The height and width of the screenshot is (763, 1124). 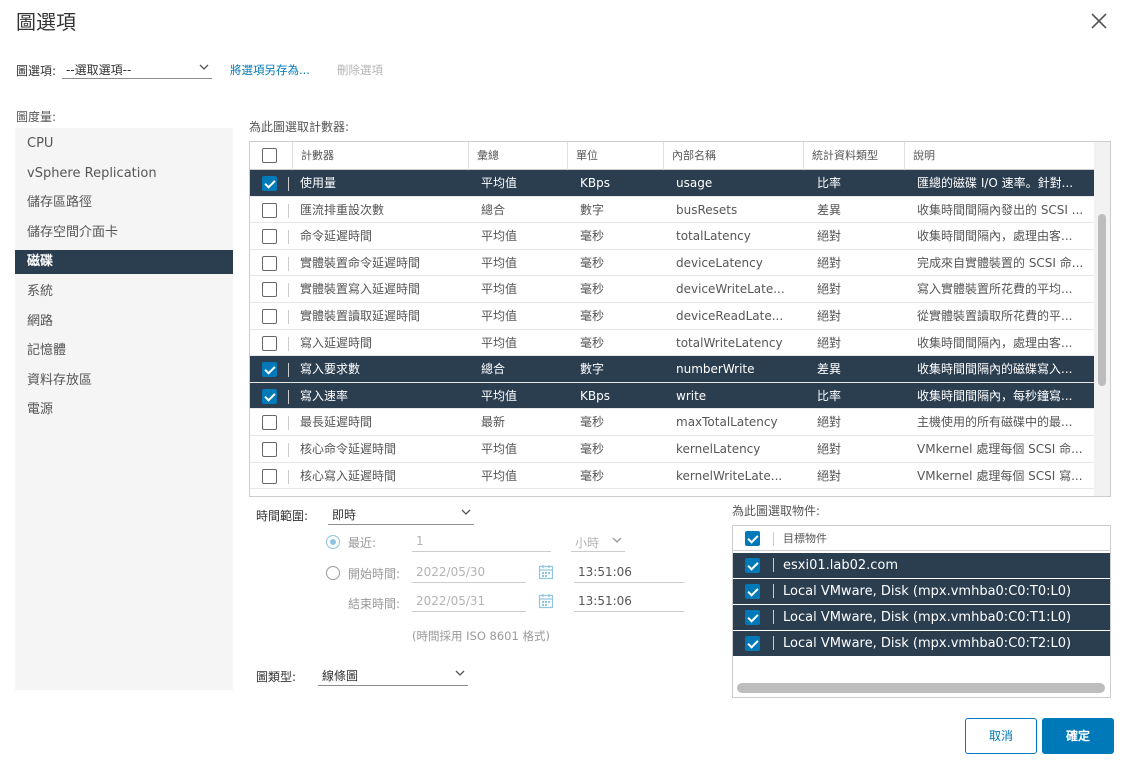 What do you see at coordinates (481, 543) in the screenshot?
I see `recent-value-input: 1` at bounding box center [481, 543].